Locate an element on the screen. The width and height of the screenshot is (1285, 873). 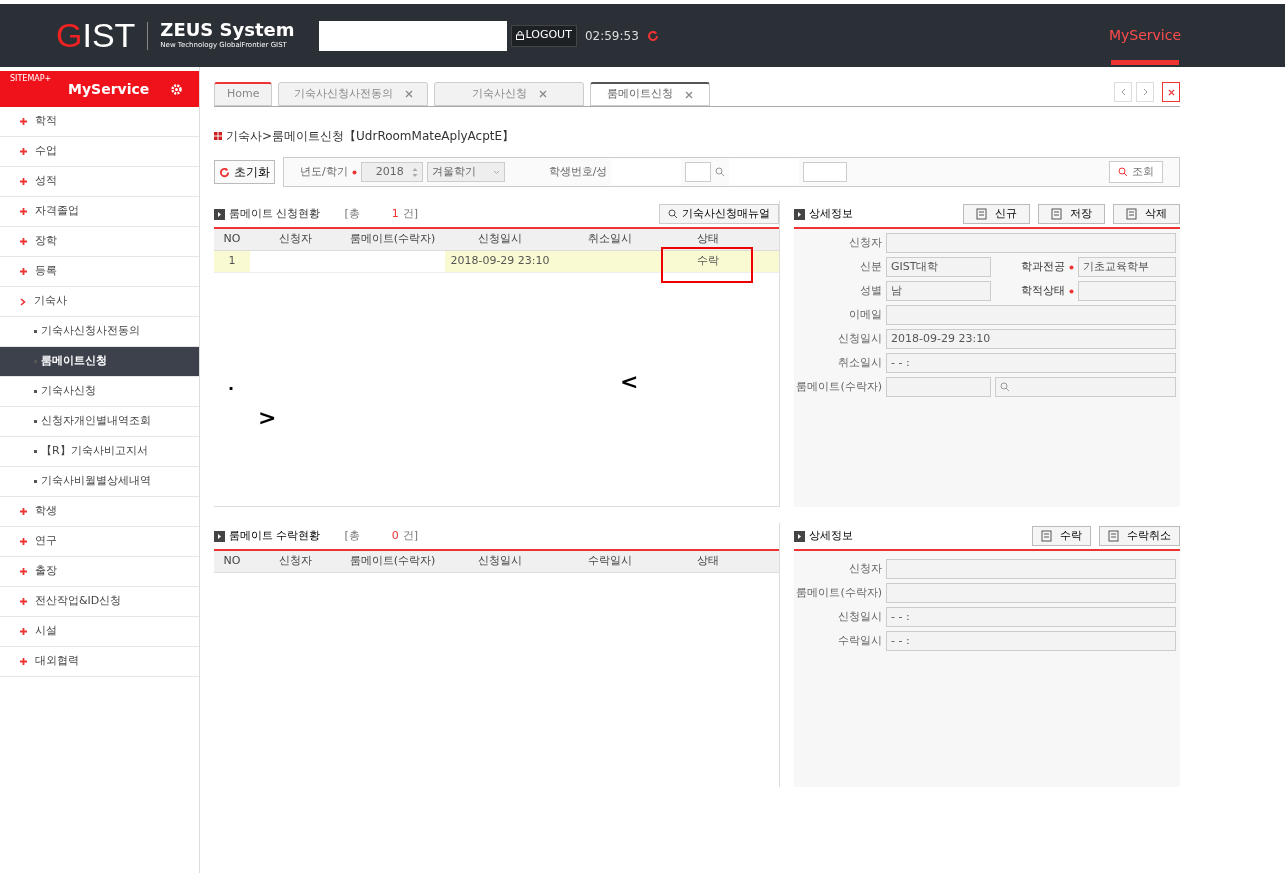
table-cell: 수락 is located at coordinates (707, 261).